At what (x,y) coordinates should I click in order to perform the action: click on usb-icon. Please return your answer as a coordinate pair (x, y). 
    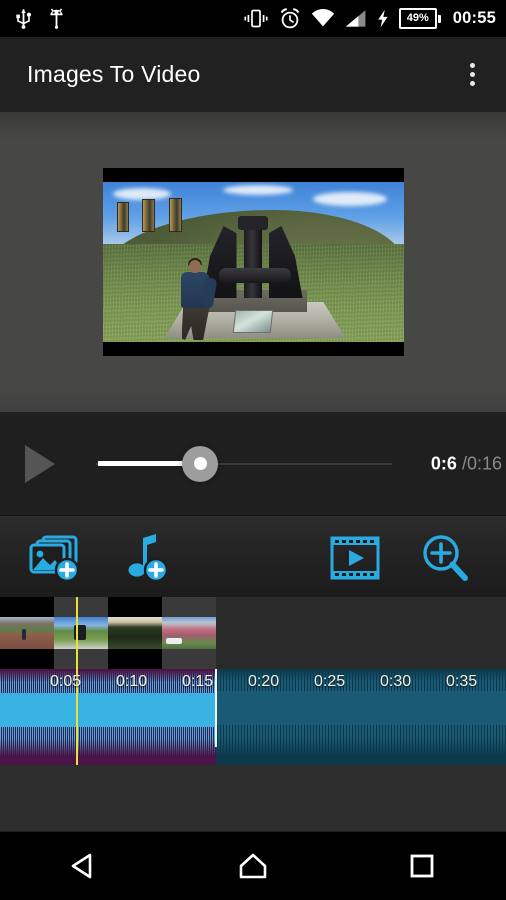
    Looking at the image, I should click on (24, 19).